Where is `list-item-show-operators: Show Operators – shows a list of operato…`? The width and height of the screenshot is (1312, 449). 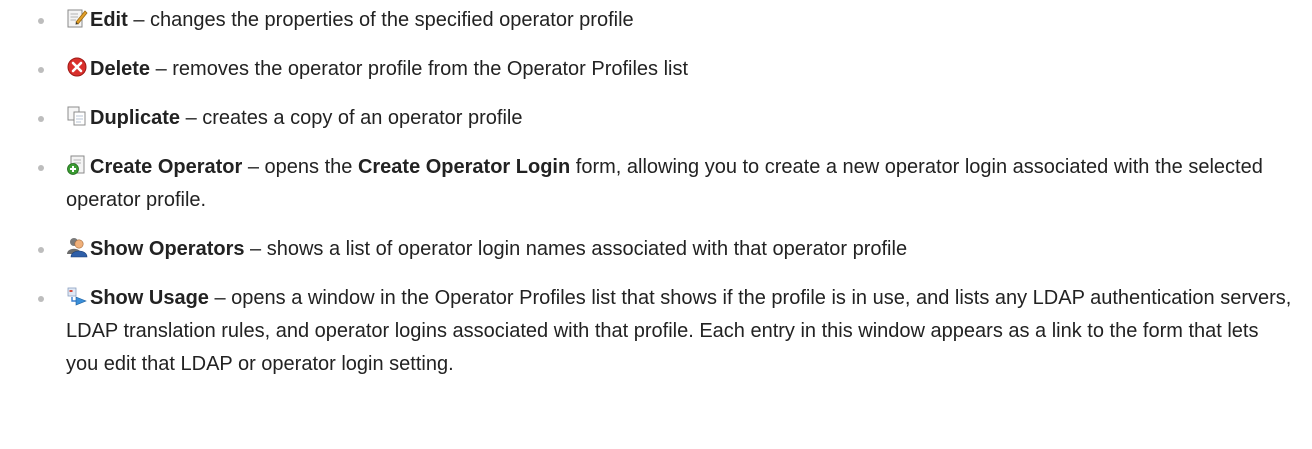 list-item-show-operators: Show Operators – shows a list of operato… is located at coordinates (656, 249).